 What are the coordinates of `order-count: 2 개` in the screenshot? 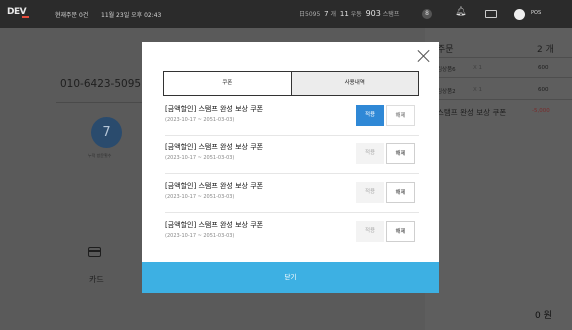 It's located at (545, 50).